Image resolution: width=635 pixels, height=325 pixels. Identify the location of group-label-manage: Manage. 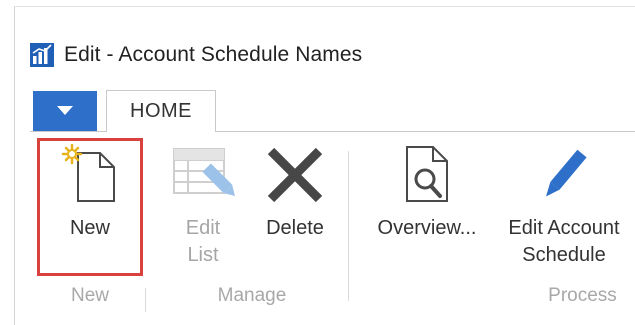
(252, 295).